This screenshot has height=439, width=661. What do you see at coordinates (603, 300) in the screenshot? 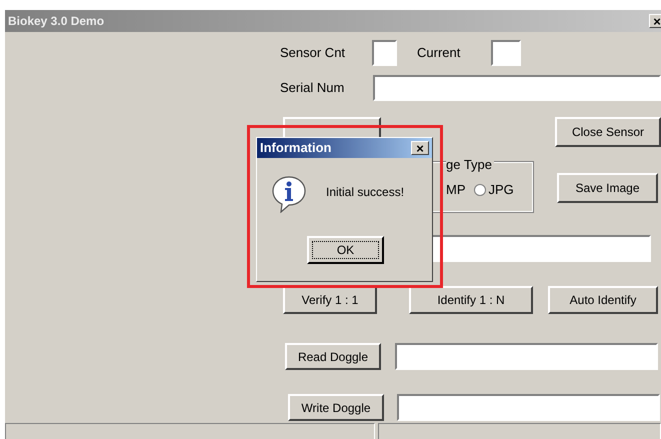
I see `match-button: Auto Identify` at bounding box center [603, 300].